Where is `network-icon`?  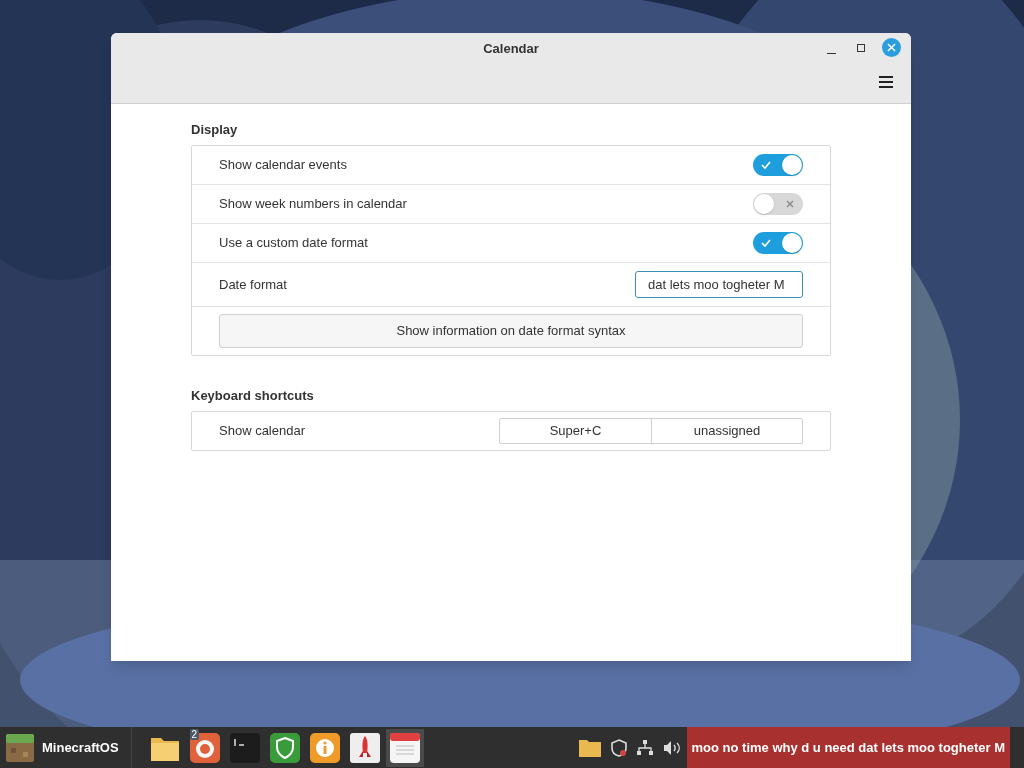 network-icon is located at coordinates (644, 747).